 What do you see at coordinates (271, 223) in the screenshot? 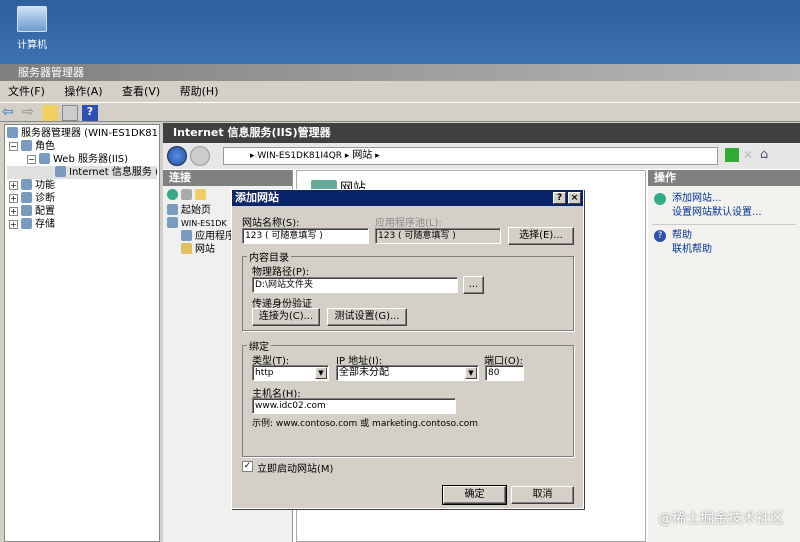
I see `site-name-label: 网站名称(S):` at bounding box center [271, 223].